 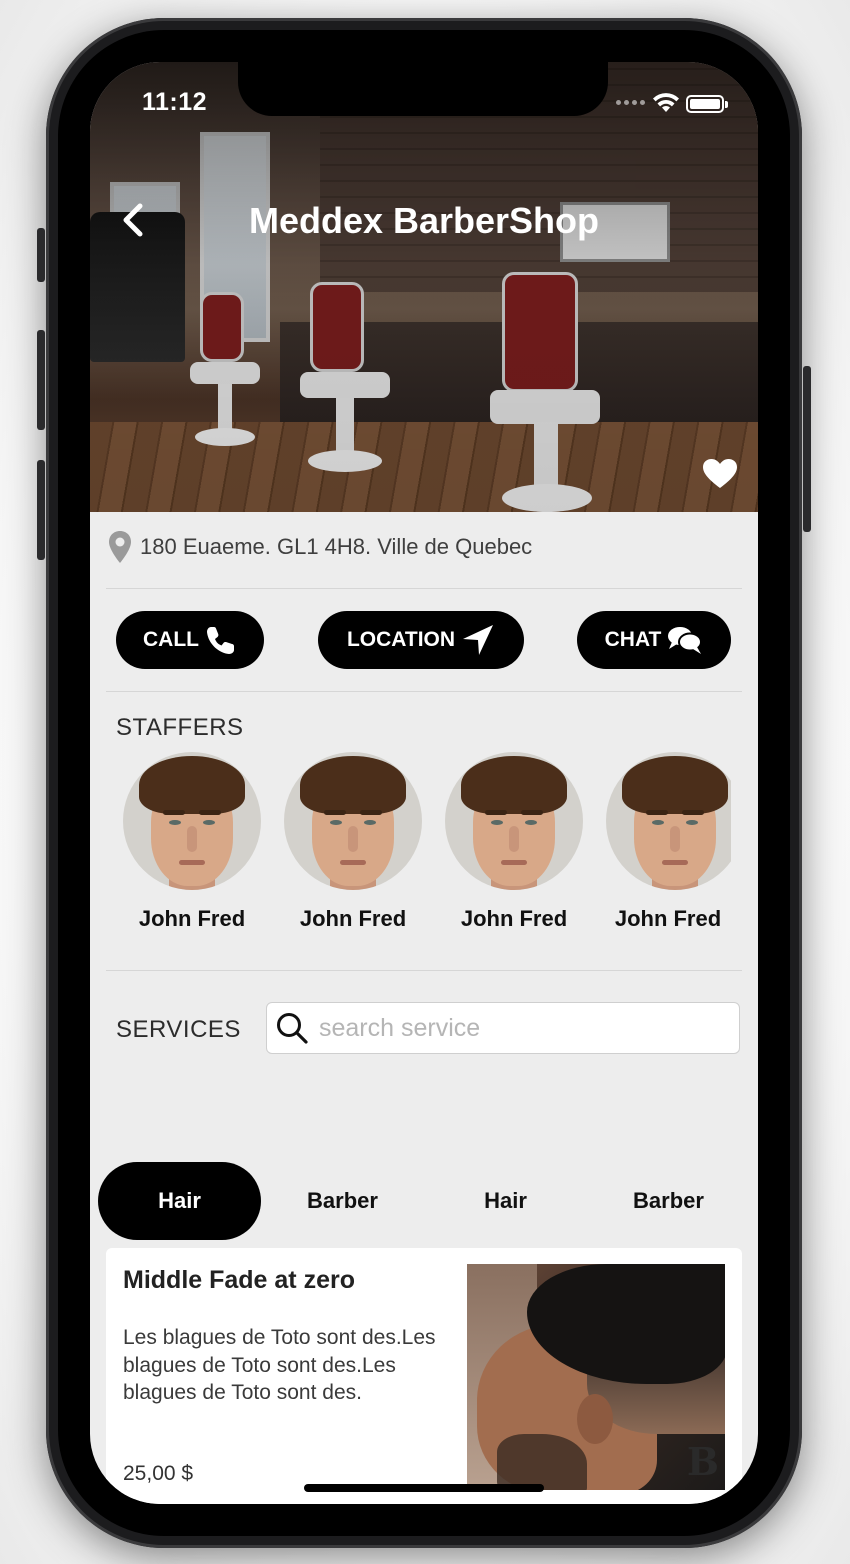 What do you see at coordinates (707, 104) in the screenshot?
I see `battery-icon` at bounding box center [707, 104].